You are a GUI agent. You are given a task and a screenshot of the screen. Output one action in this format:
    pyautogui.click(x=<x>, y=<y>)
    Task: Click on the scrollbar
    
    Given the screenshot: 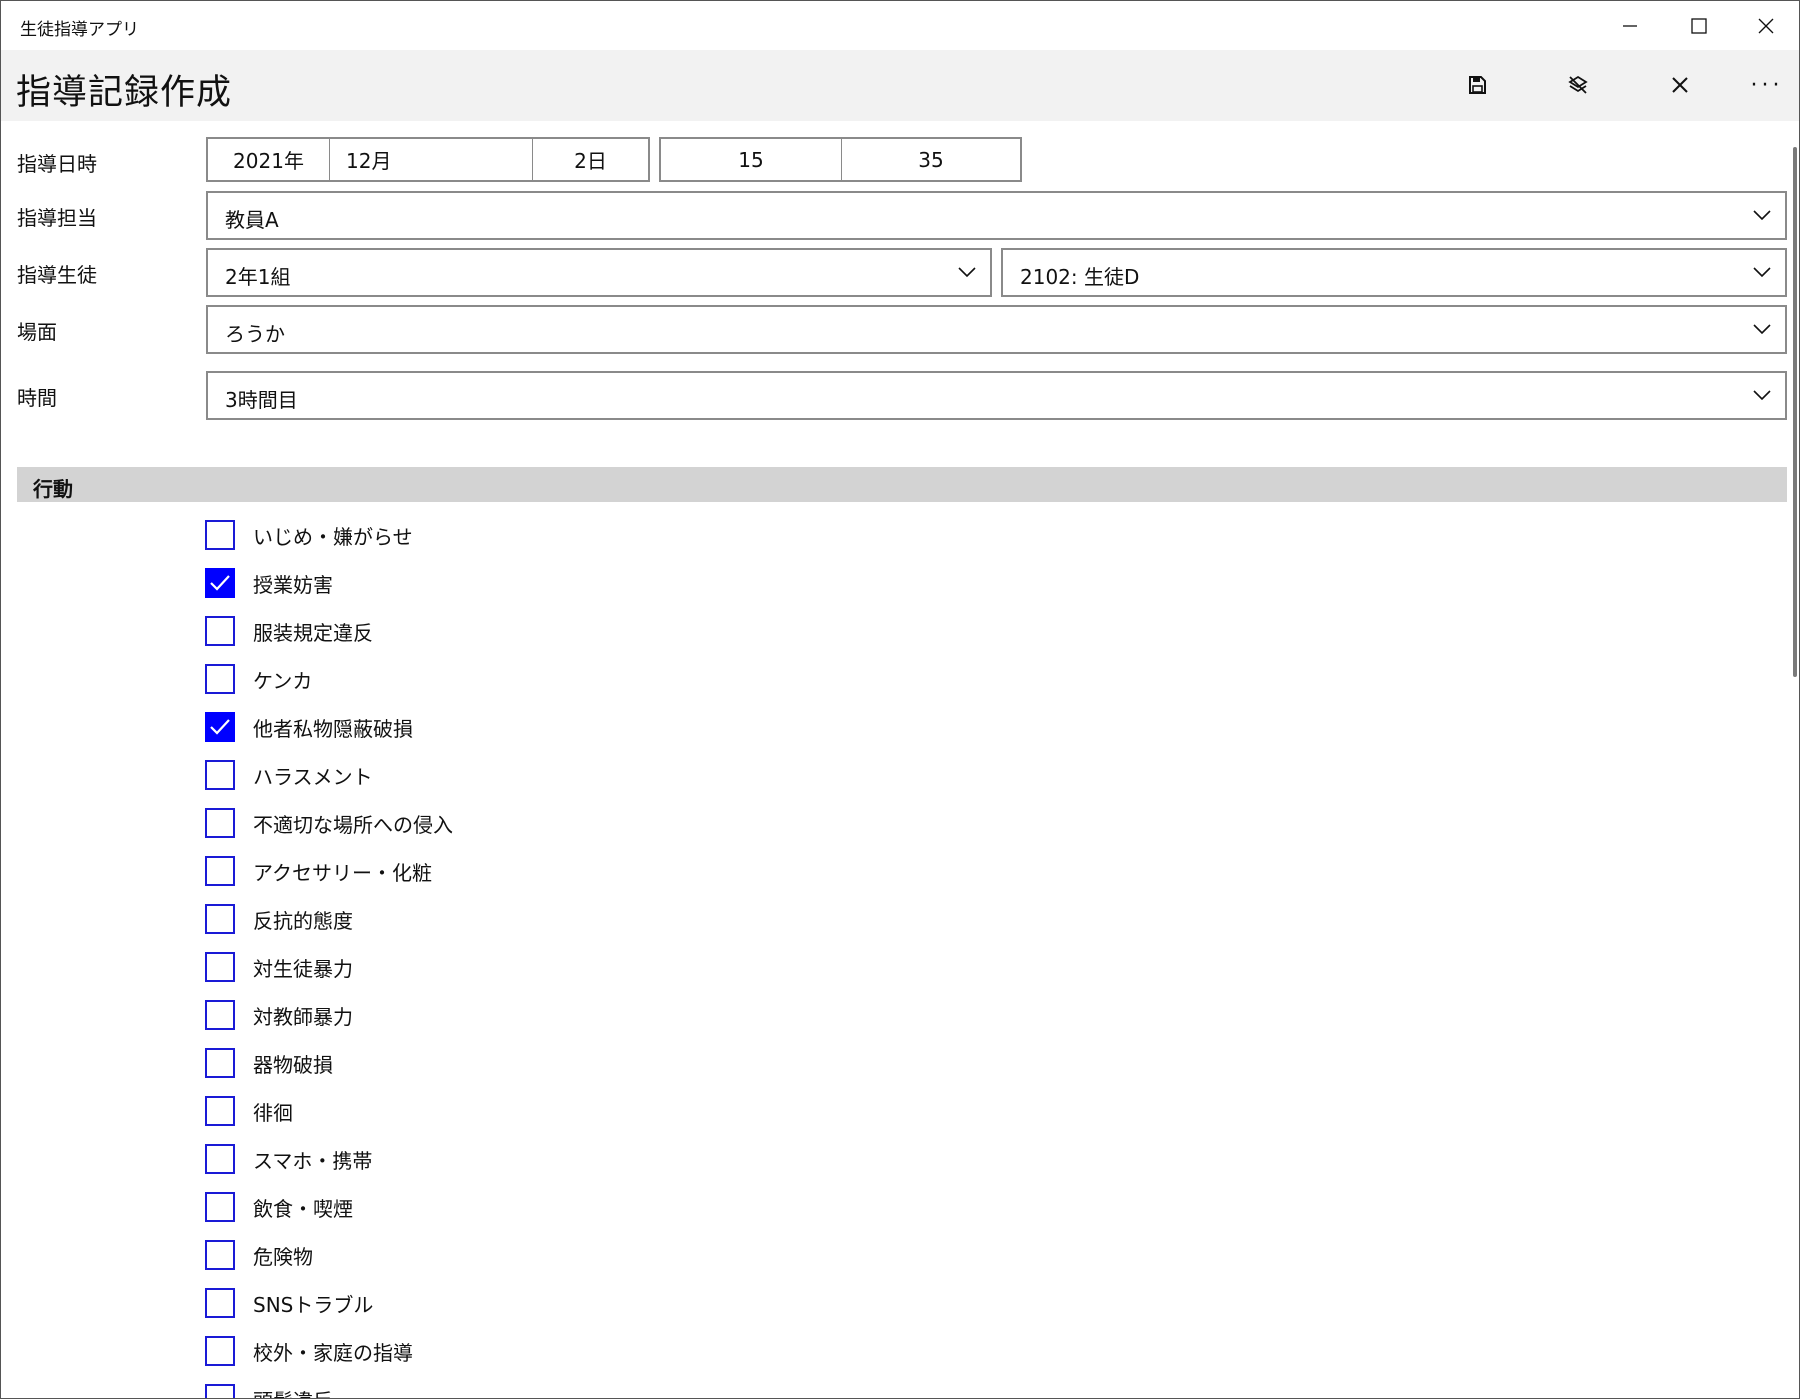 What is the action you would take?
    pyautogui.click(x=1795, y=412)
    